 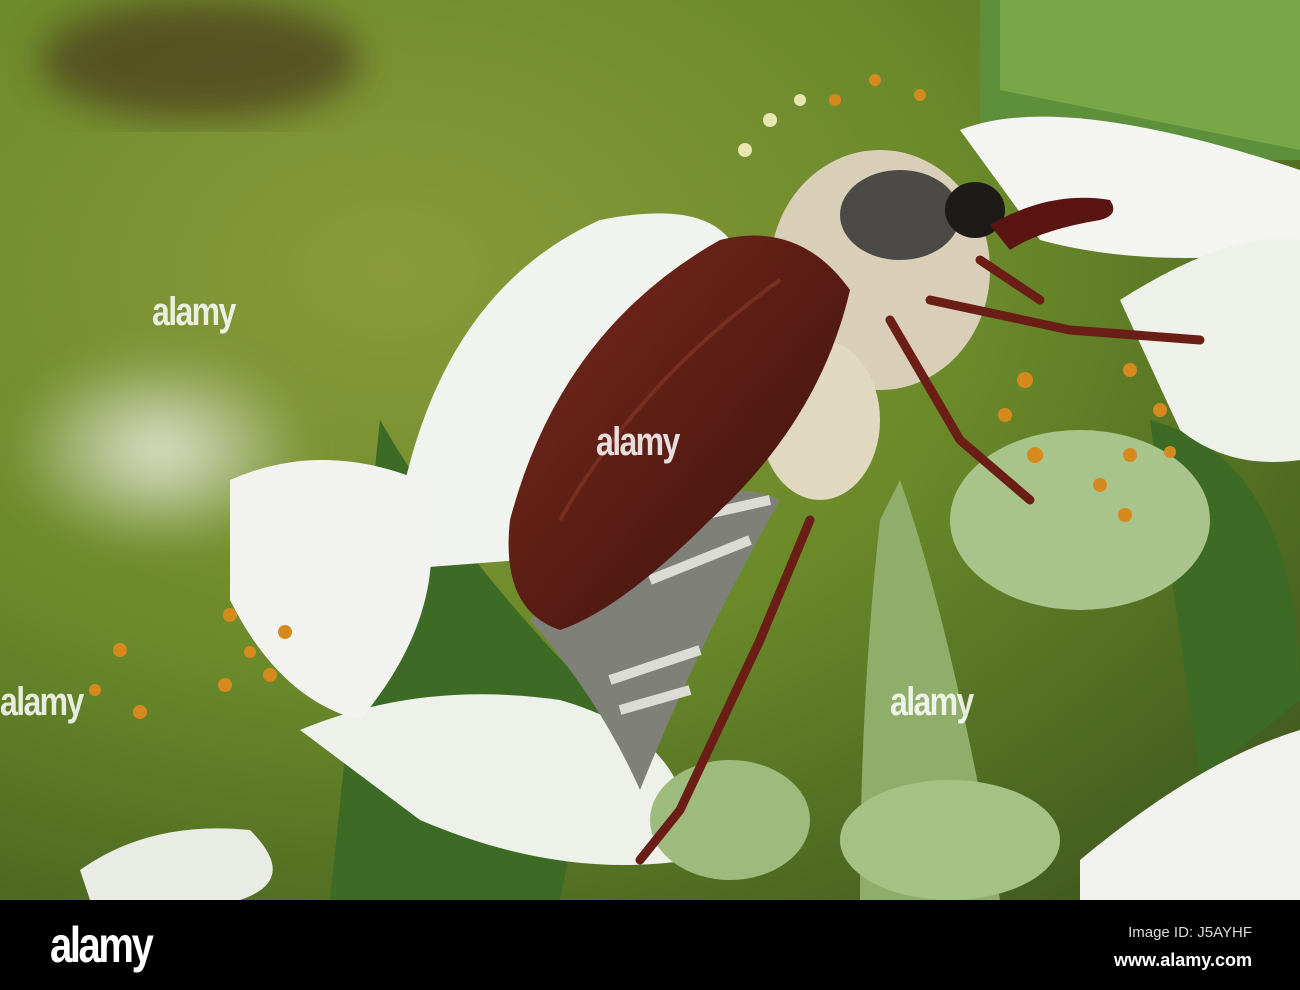 What do you see at coordinates (1182, 960) in the screenshot?
I see `site-url: www.alamy.com` at bounding box center [1182, 960].